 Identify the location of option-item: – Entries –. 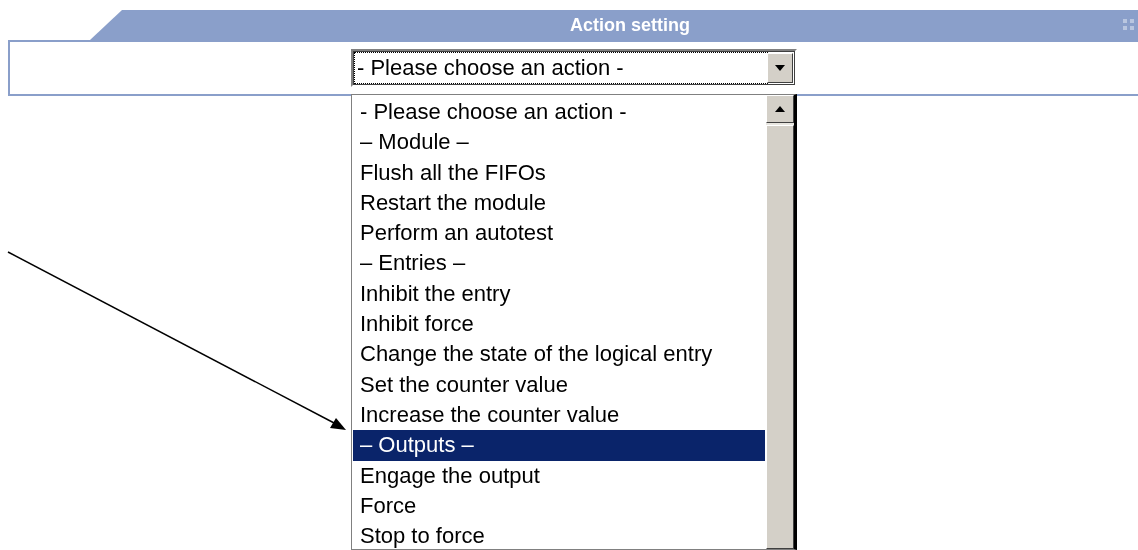
(559, 263).